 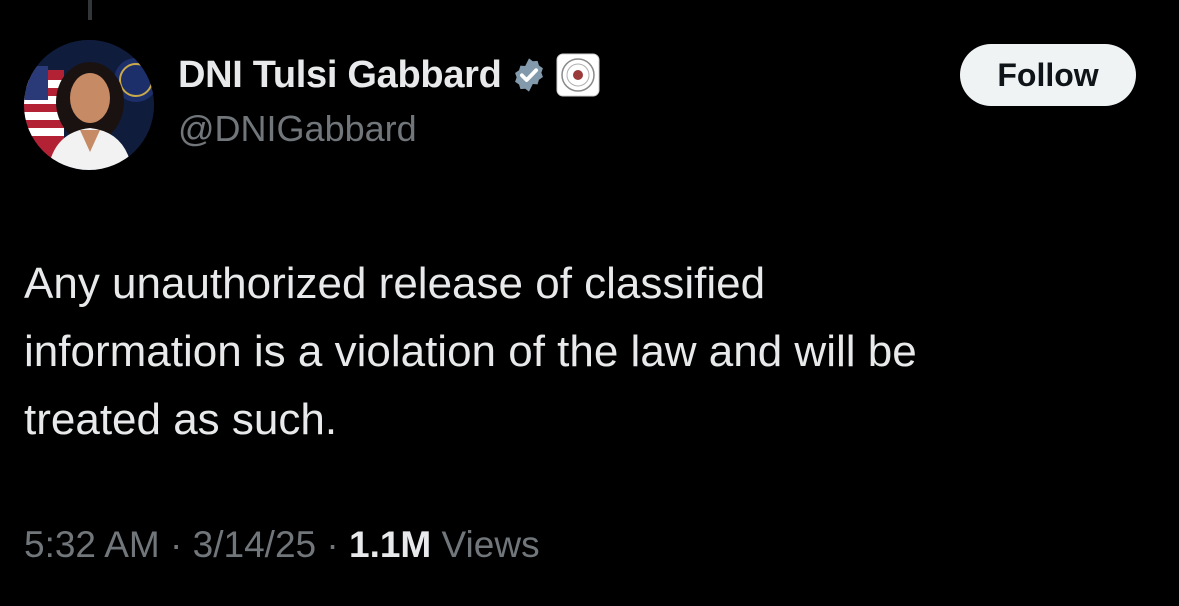 I want to click on author-handle: @DNIGabbard, so click(x=297, y=129).